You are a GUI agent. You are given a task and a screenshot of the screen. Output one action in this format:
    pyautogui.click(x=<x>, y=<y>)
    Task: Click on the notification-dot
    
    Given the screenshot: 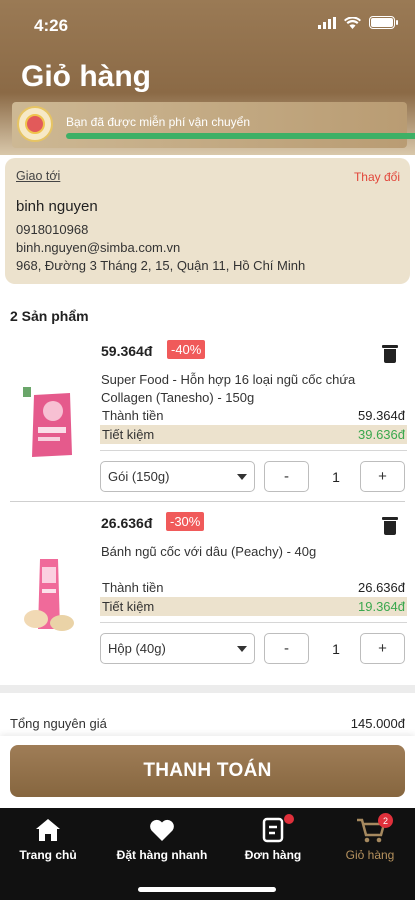 What is the action you would take?
    pyautogui.click(x=289, y=819)
    